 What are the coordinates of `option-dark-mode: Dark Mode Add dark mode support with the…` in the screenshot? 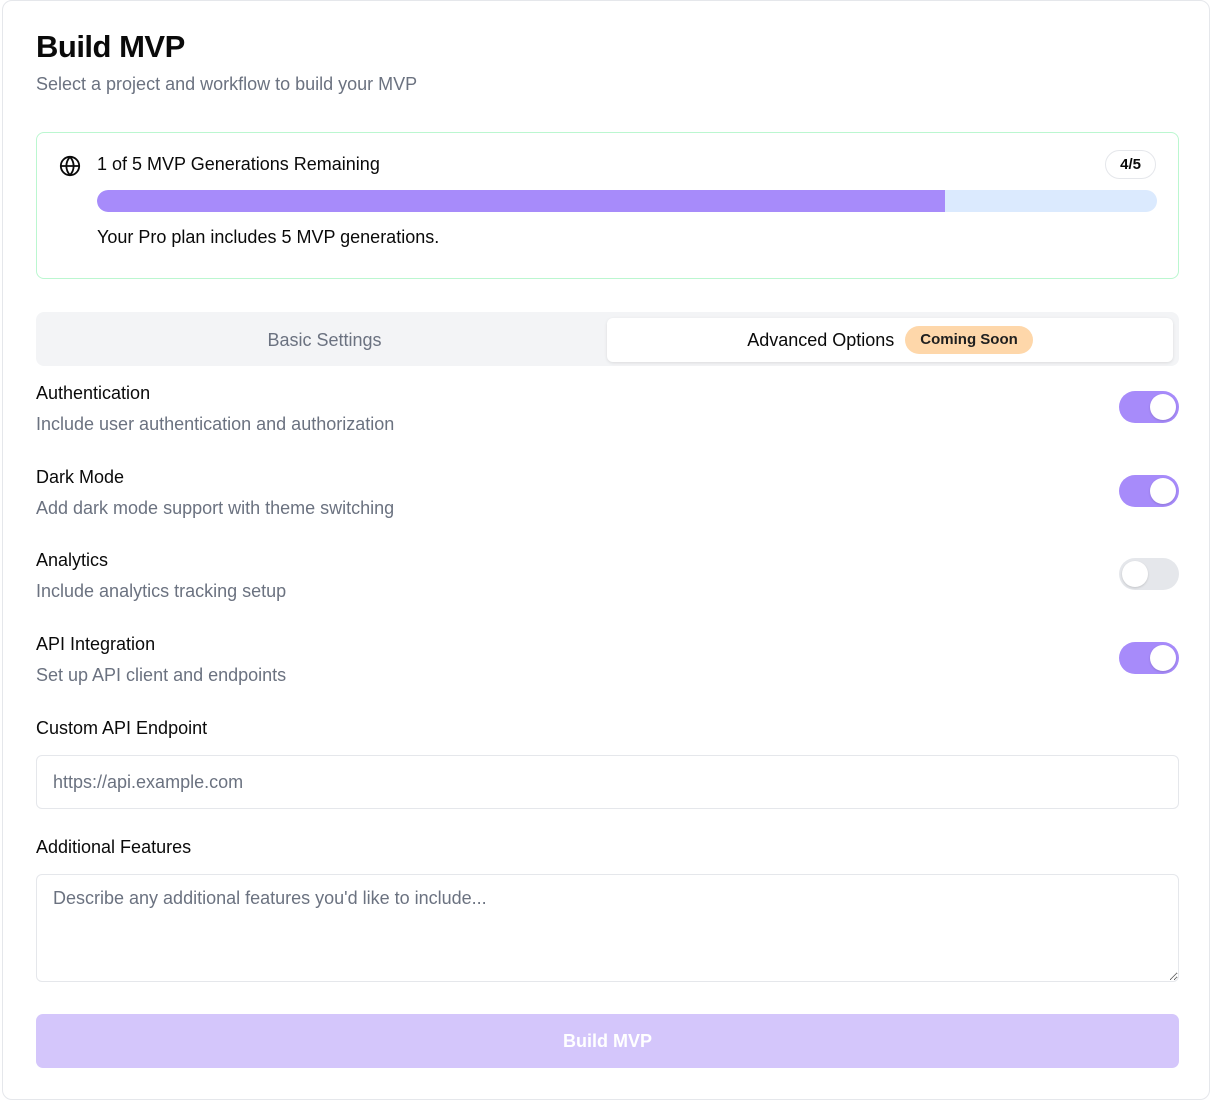 It's located at (607, 497).